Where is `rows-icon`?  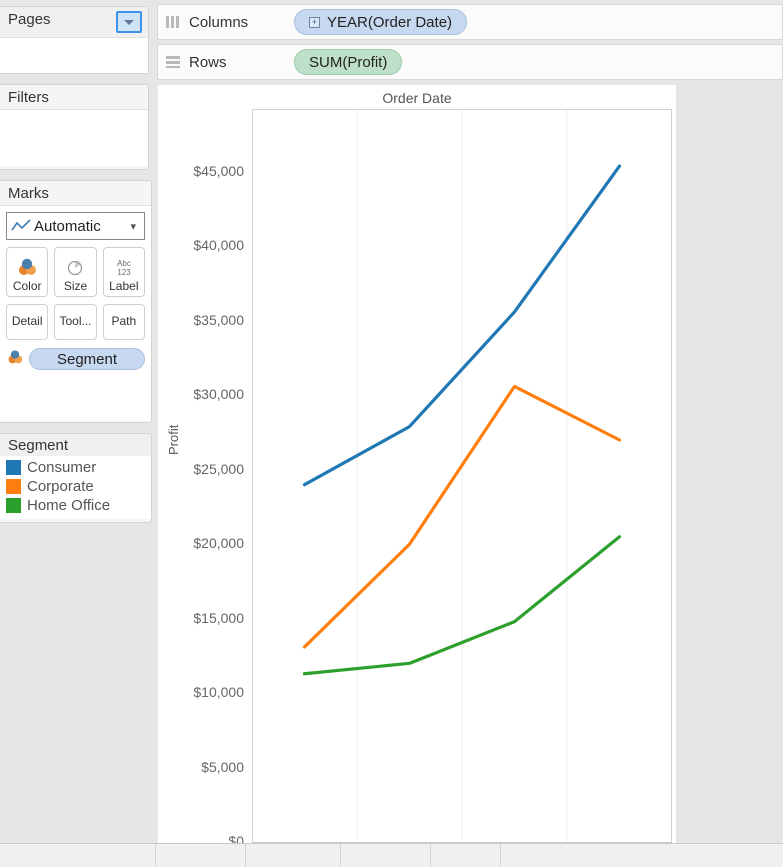
rows-icon is located at coordinates (175, 62).